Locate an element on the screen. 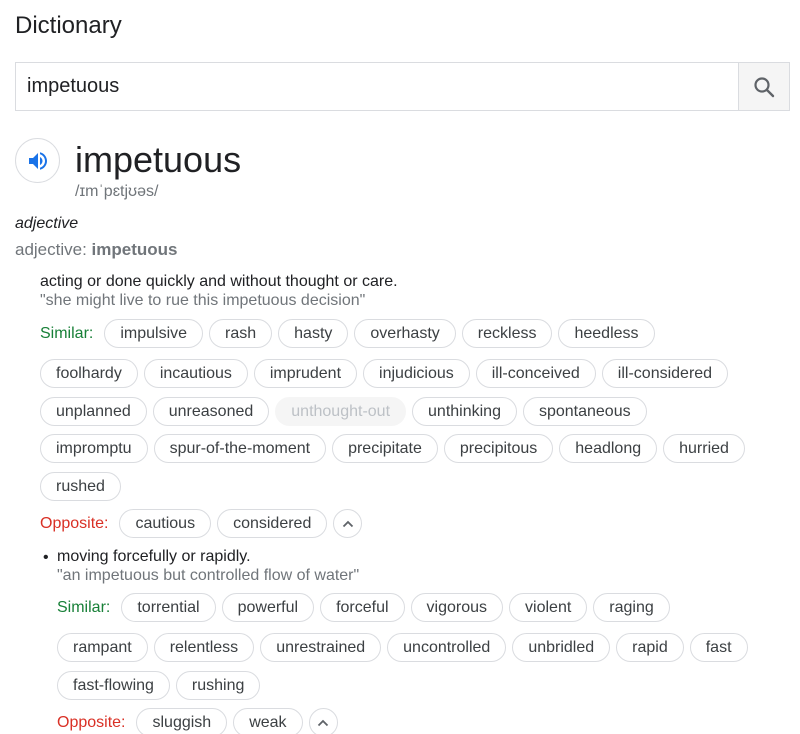  synonym-chip: spur-of-the-moment is located at coordinates (240, 448).